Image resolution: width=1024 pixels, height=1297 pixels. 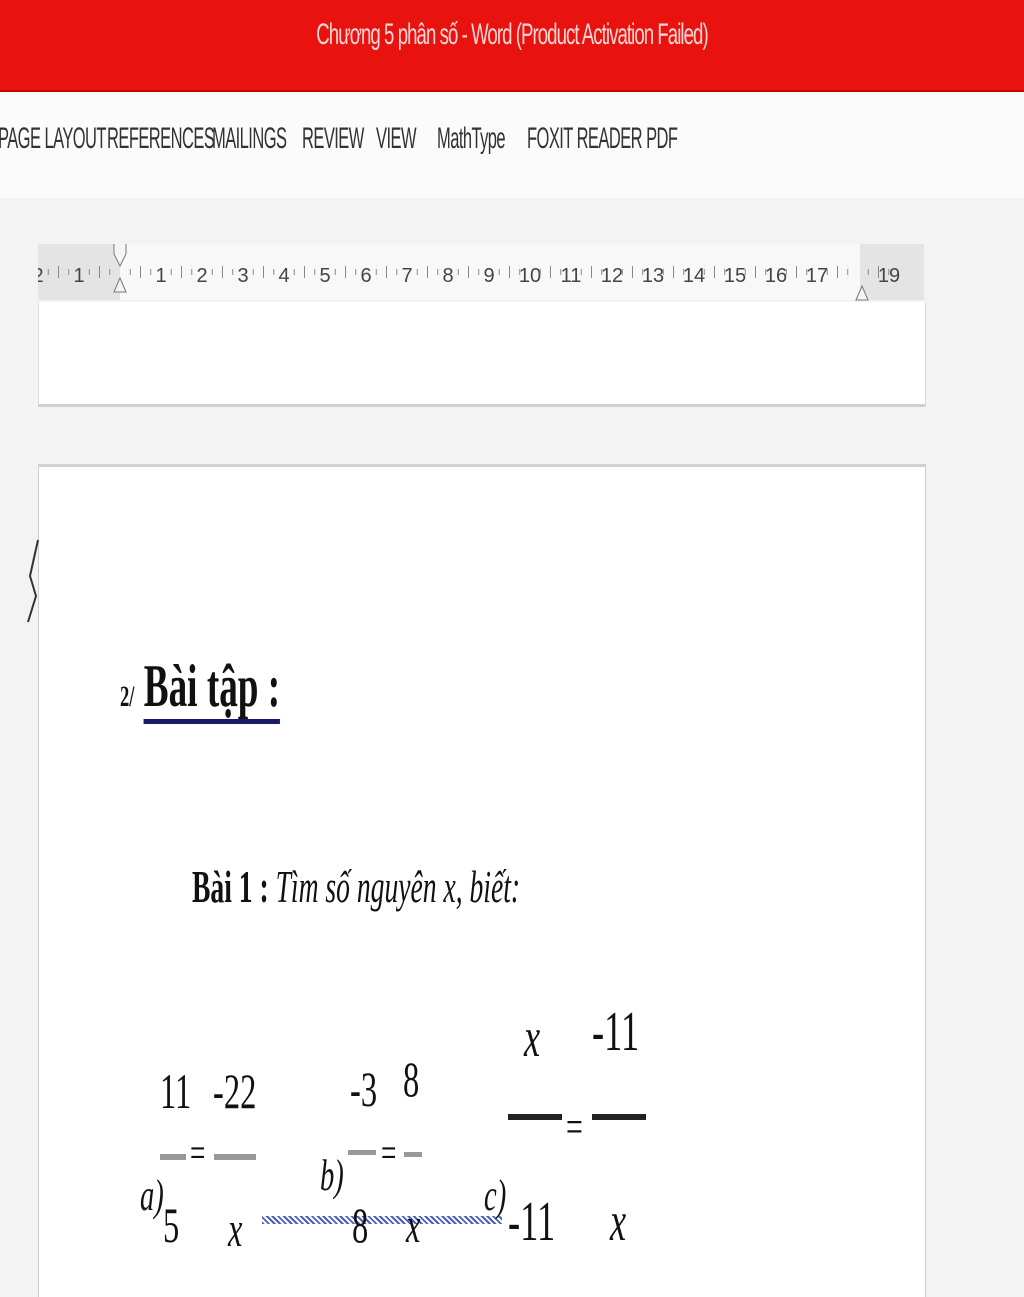 What do you see at coordinates (653, 276) in the screenshot?
I see `ruler-label-13: 13` at bounding box center [653, 276].